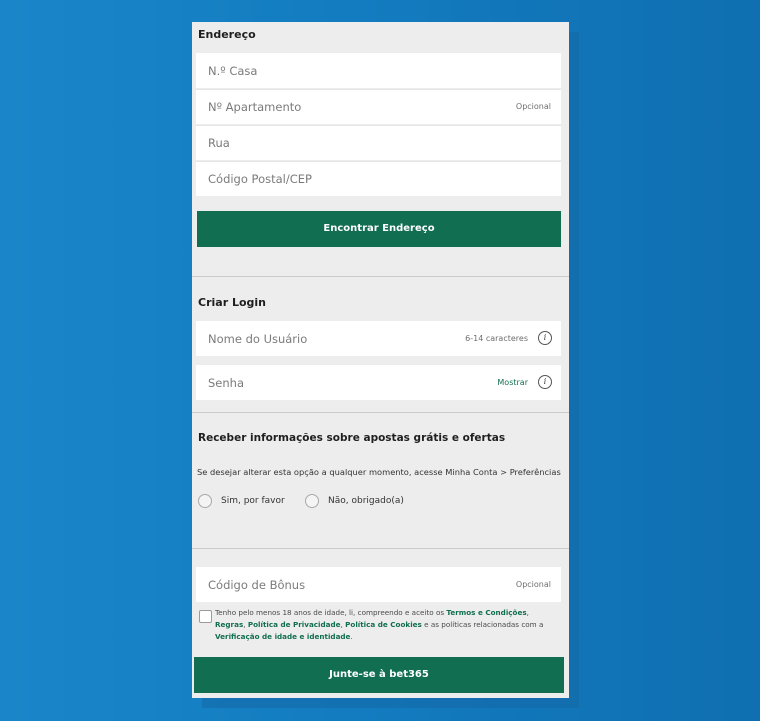 The width and height of the screenshot is (760, 721). Describe the element at coordinates (260, 179) in the screenshot. I see `postal-code-placeholder: Código Postal/CEP` at that location.